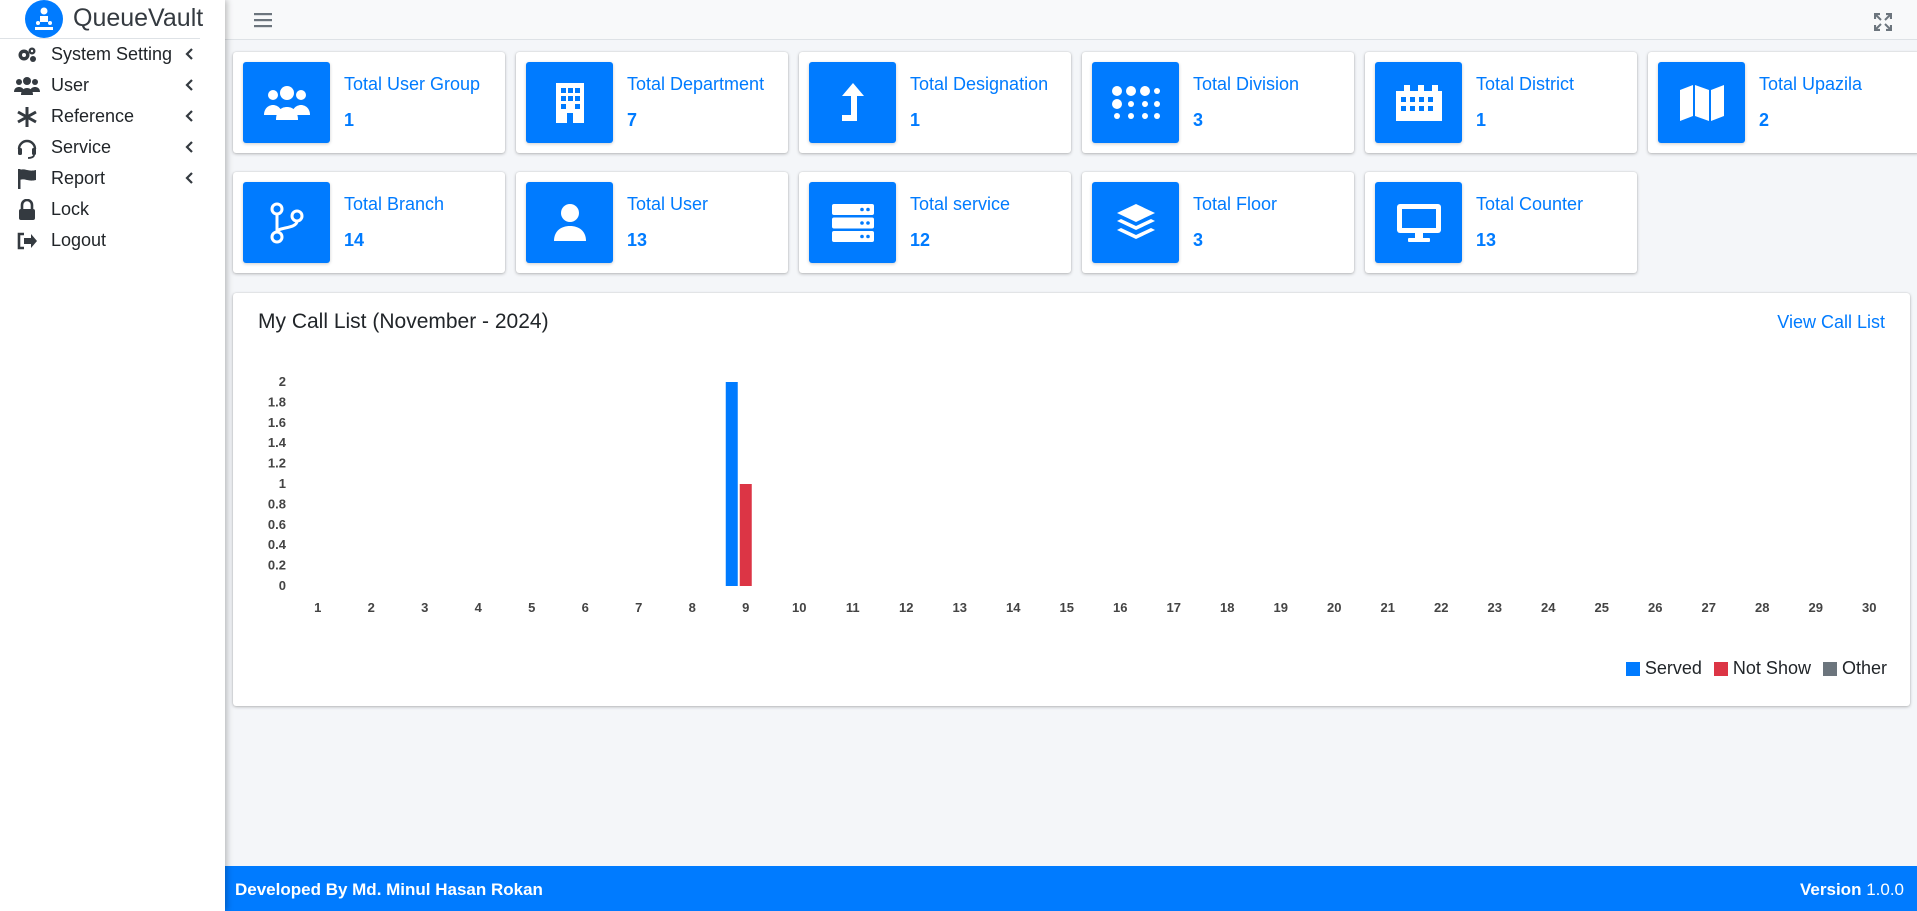  Describe the element at coordinates (1218, 222) in the screenshot. I see `card-total-floor: Total Floor 3` at that location.